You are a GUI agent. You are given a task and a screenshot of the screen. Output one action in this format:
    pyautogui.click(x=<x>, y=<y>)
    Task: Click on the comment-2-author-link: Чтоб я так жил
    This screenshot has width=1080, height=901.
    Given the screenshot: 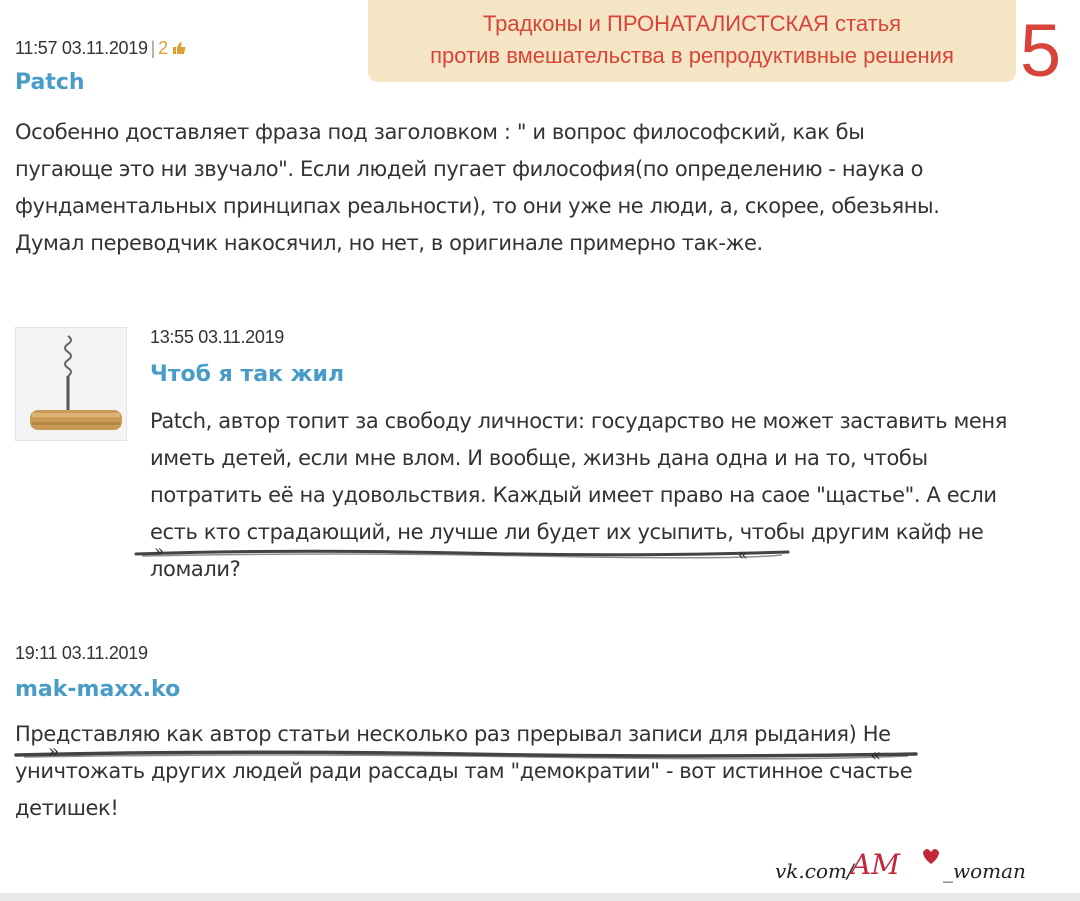 What is the action you would take?
    pyautogui.click(x=247, y=374)
    